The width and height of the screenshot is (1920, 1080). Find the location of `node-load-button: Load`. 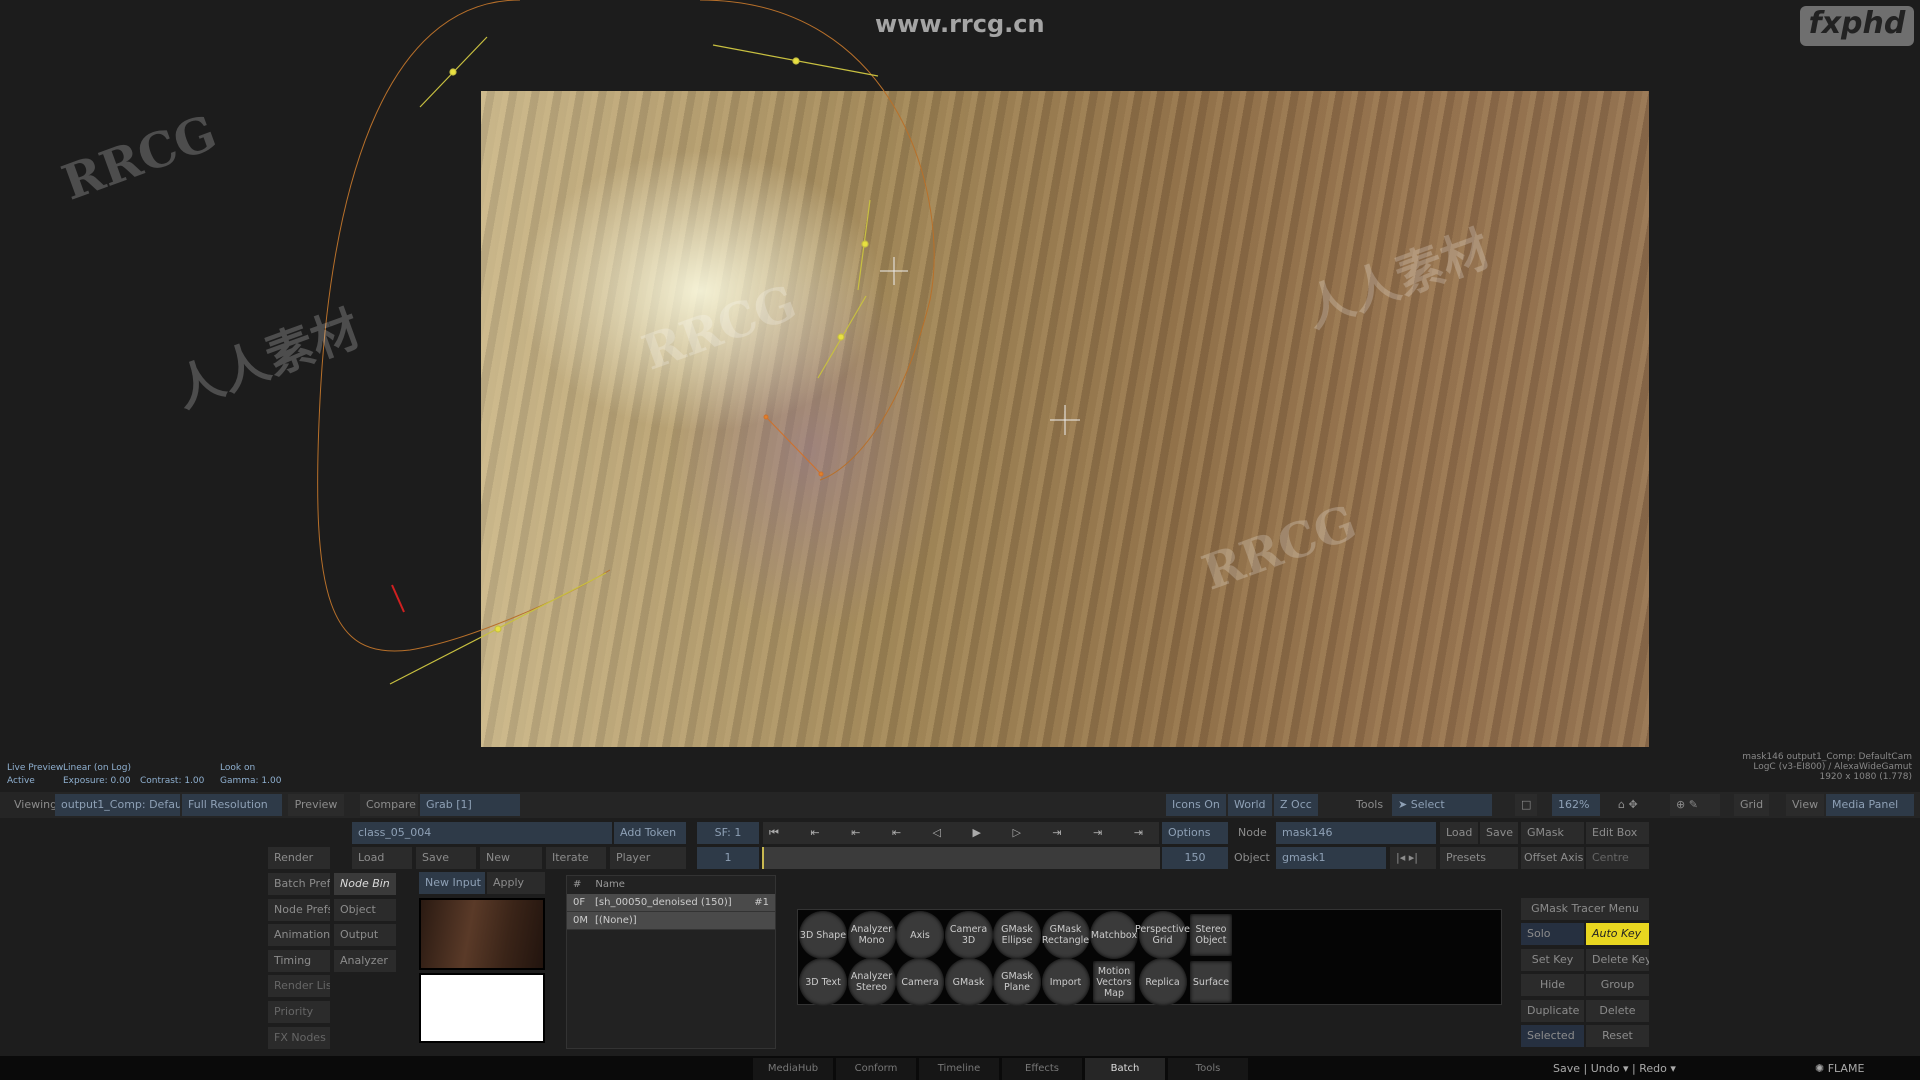

node-load-button: Load is located at coordinates (1459, 833).